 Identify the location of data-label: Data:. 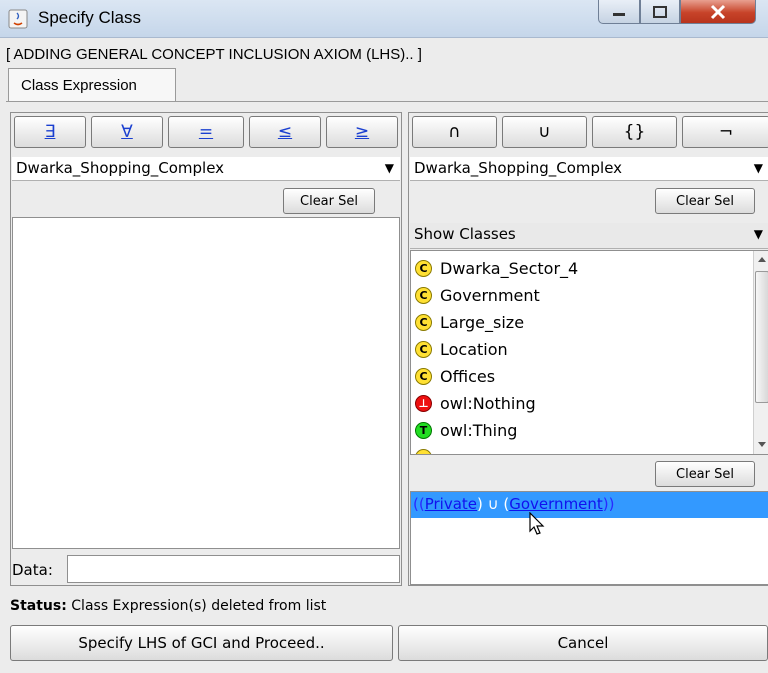
(32, 570).